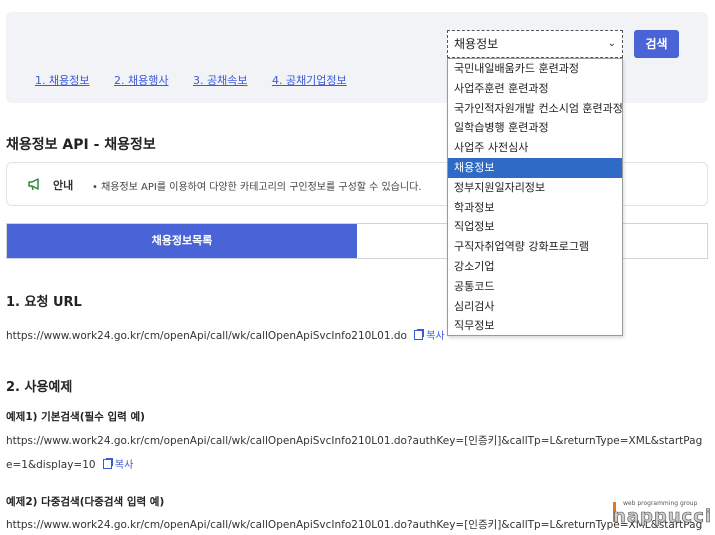  Describe the element at coordinates (535, 326) in the screenshot. I see `dropdown-option: 직무정보` at that location.